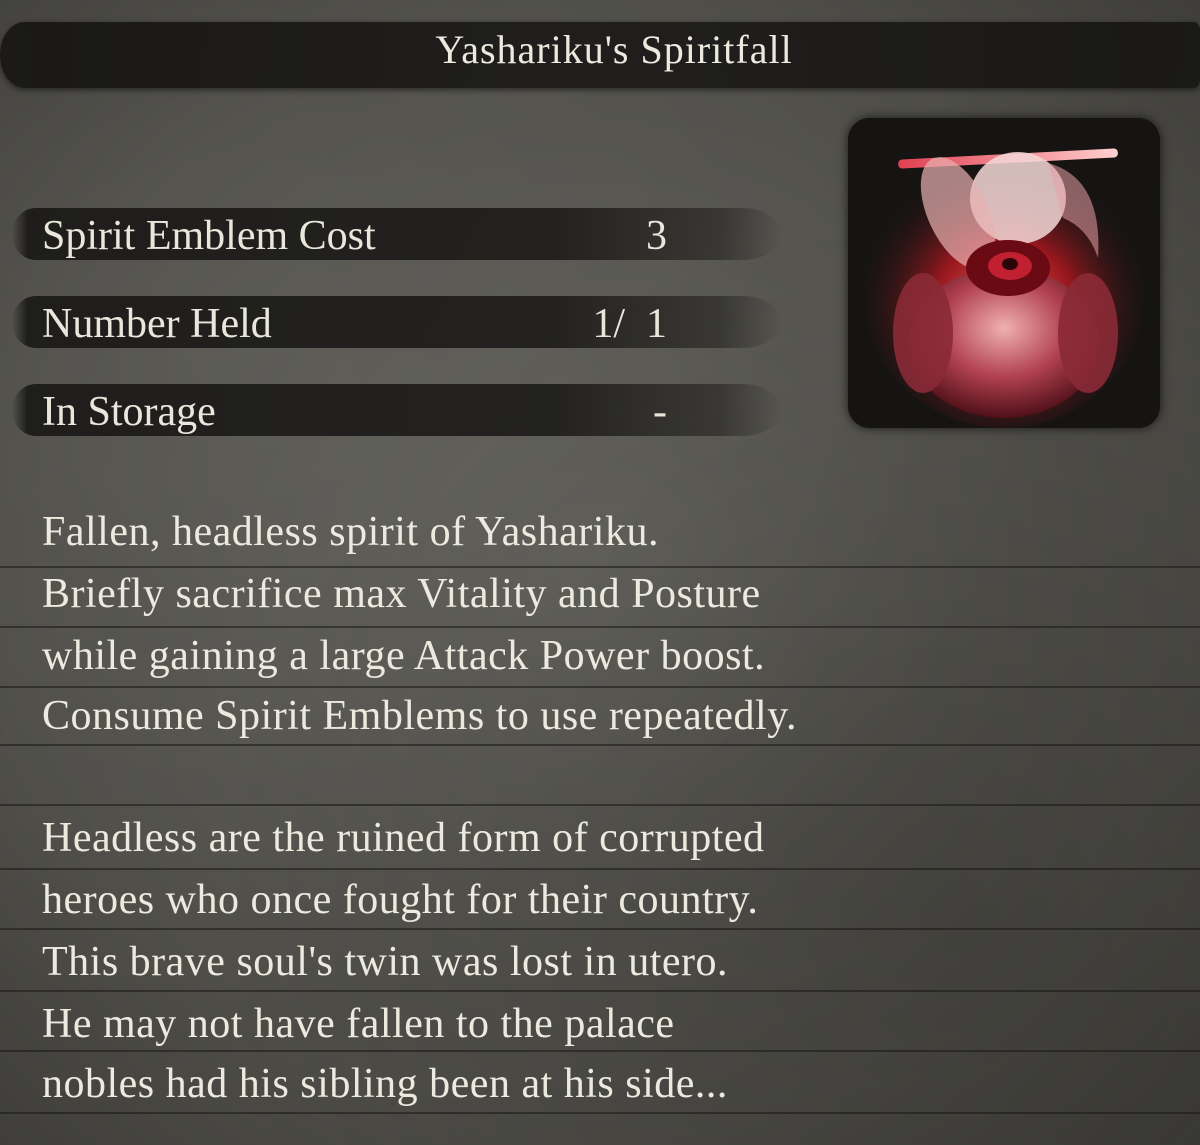  What do you see at coordinates (129, 412) in the screenshot?
I see `stat-label: In Storage` at bounding box center [129, 412].